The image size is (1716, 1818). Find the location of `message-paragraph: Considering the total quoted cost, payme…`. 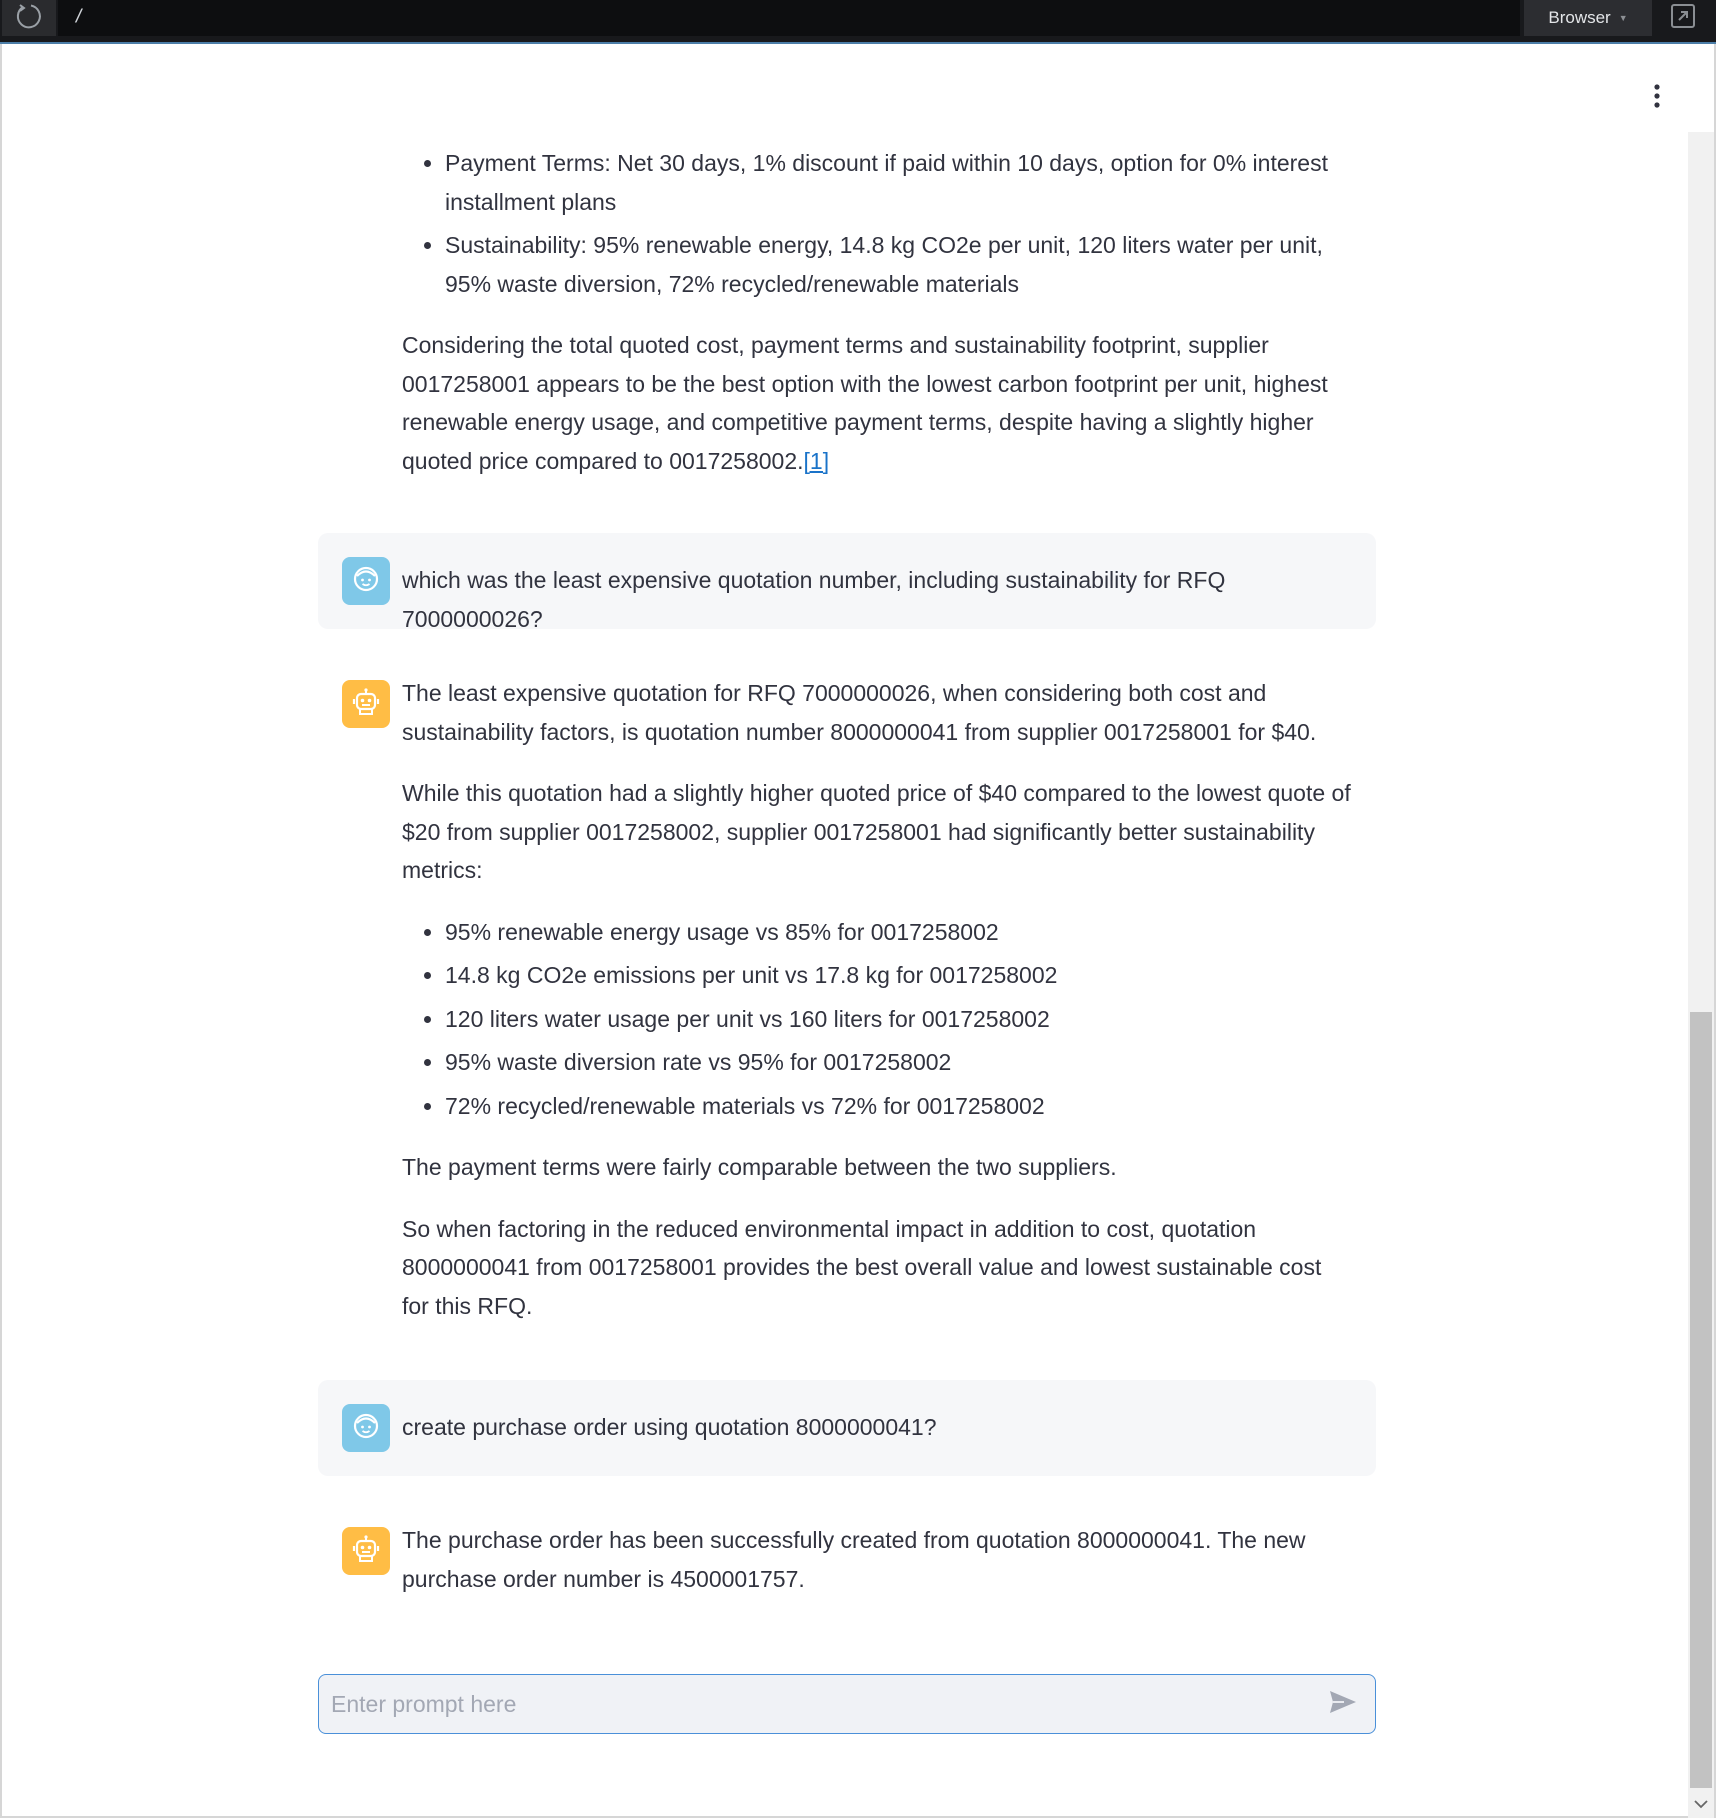

message-paragraph: Considering the total quoted cost, payme… is located at coordinates (877, 403).